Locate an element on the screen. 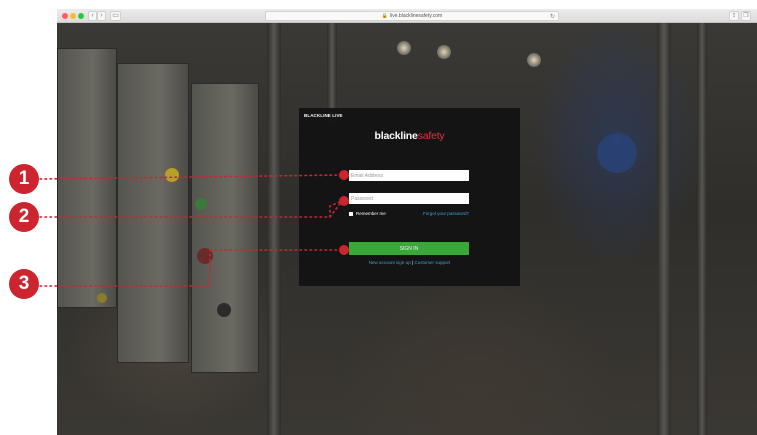 The height and width of the screenshot is (435, 757). remember-me-checkbox is located at coordinates (351, 213).